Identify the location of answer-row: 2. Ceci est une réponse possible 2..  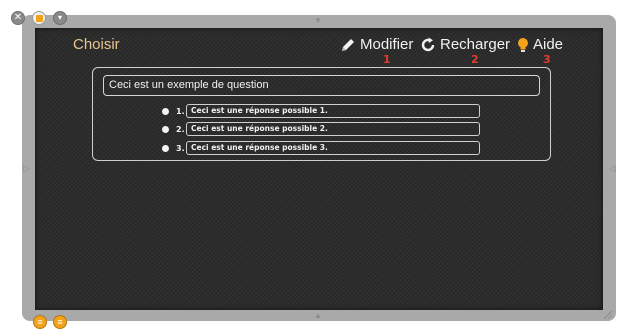
(321, 129).